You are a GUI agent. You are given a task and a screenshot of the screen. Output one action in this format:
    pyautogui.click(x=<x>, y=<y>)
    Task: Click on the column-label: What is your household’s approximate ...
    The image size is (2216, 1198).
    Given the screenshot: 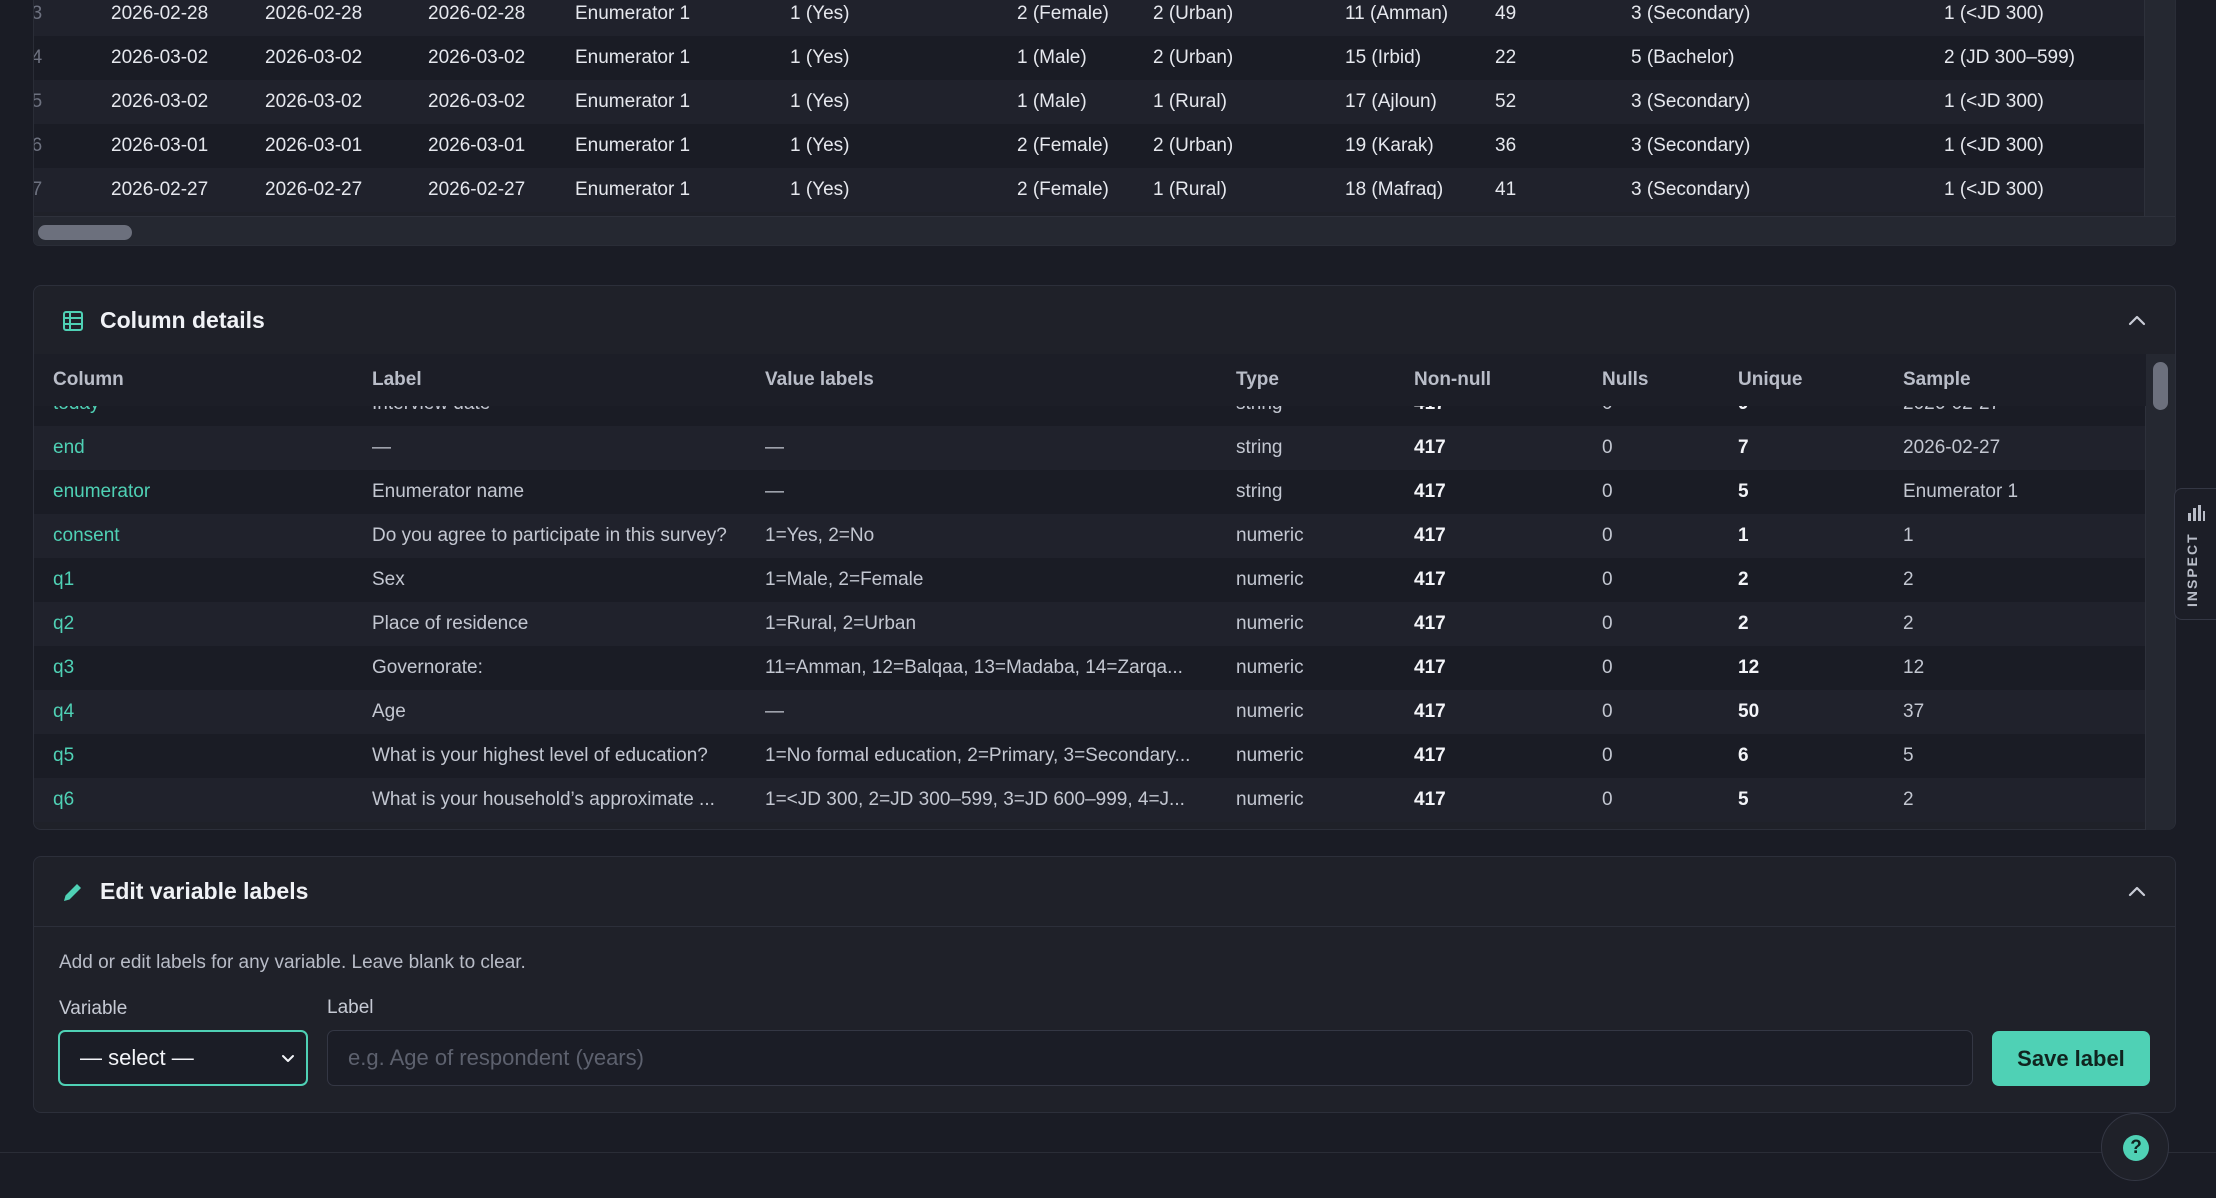 What is the action you would take?
    pyautogui.click(x=543, y=799)
    